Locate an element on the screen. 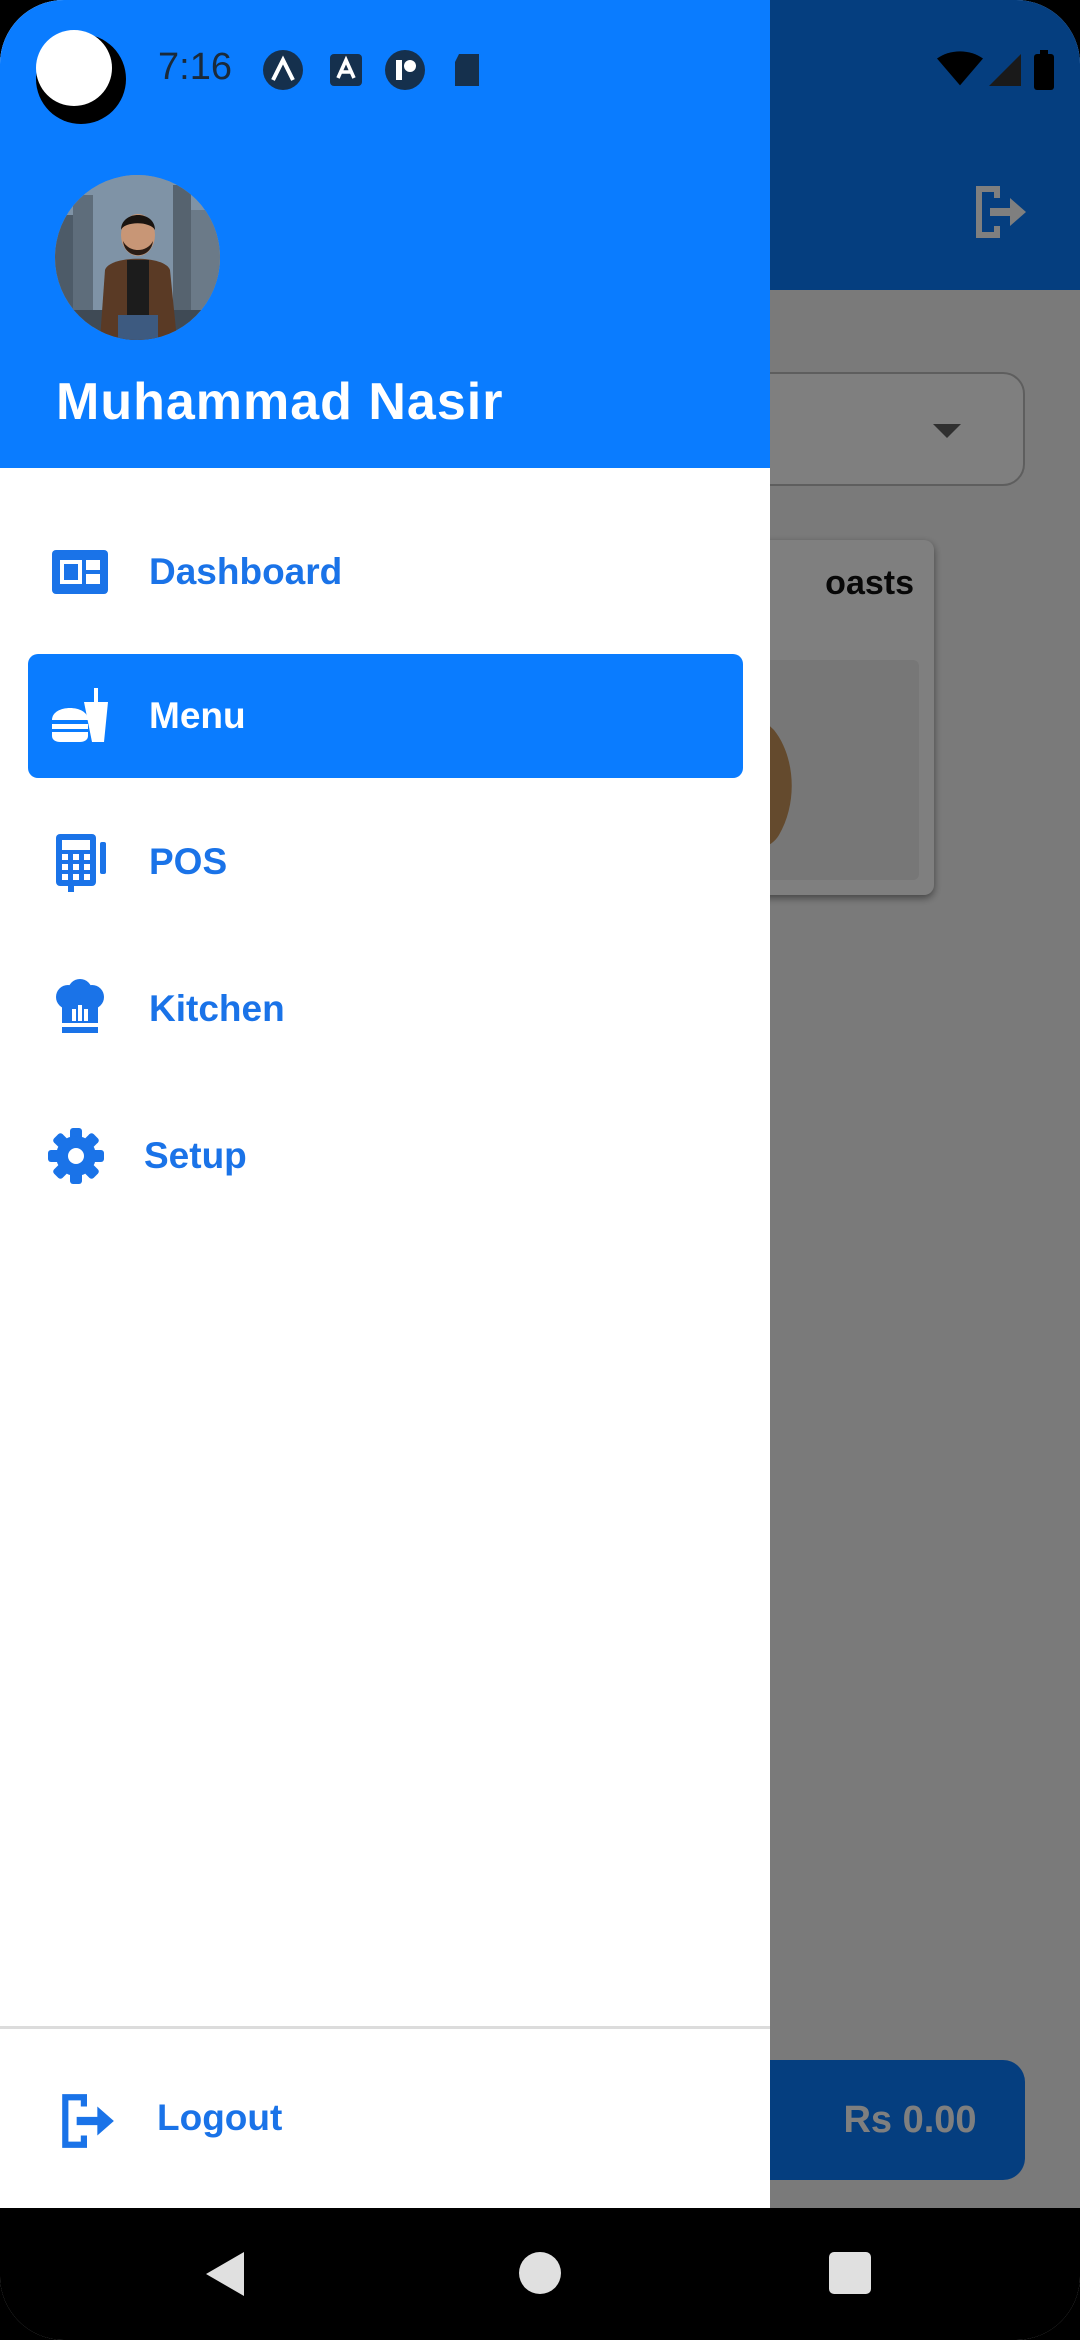  logout-label: Logout is located at coordinates (220, 2117).